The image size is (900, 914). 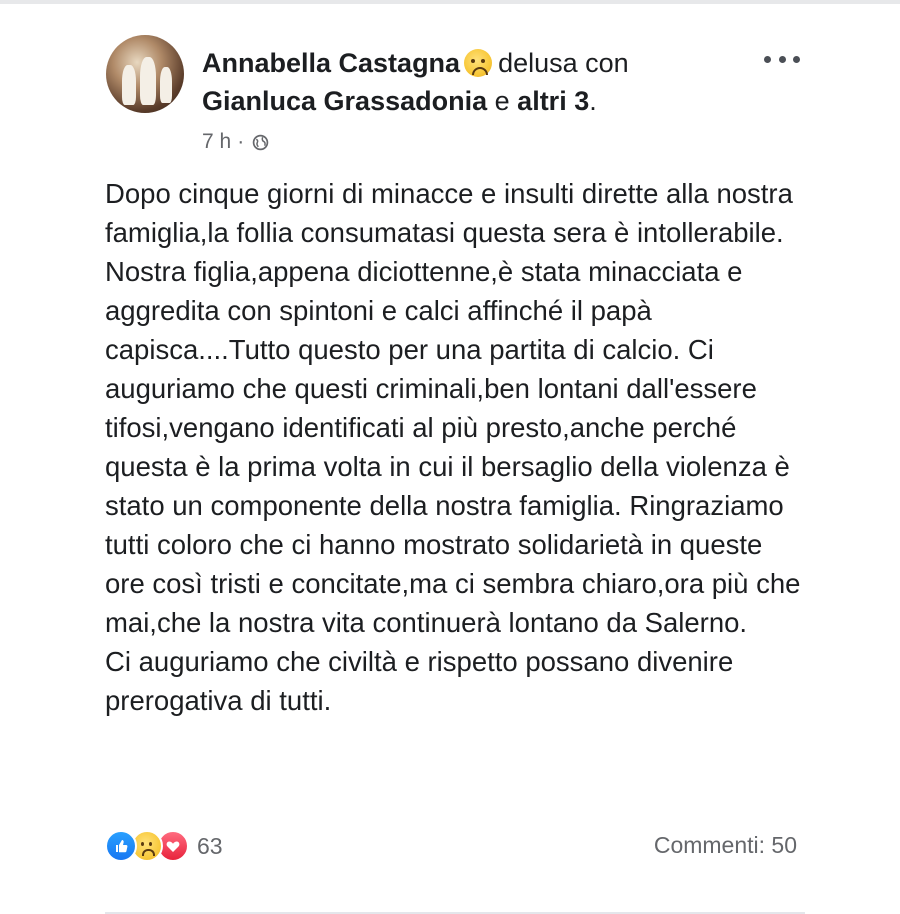 What do you see at coordinates (216, 142) in the screenshot?
I see `post-timestamp: 7 h` at bounding box center [216, 142].